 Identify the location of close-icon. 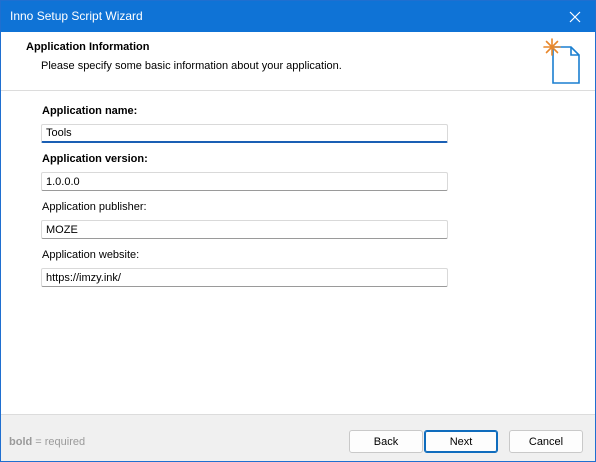
(575, 16).